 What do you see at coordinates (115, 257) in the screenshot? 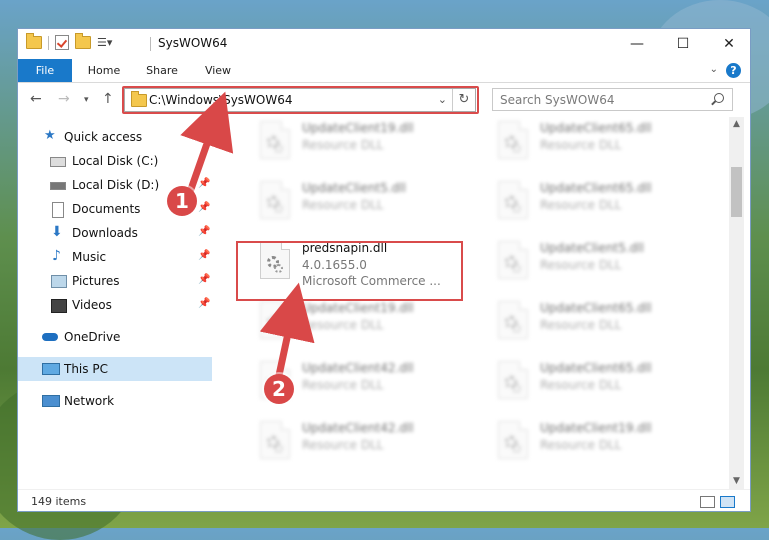
I see `sidebar-item-music: ♪ Music 📌` at bounding box center [115, 257].